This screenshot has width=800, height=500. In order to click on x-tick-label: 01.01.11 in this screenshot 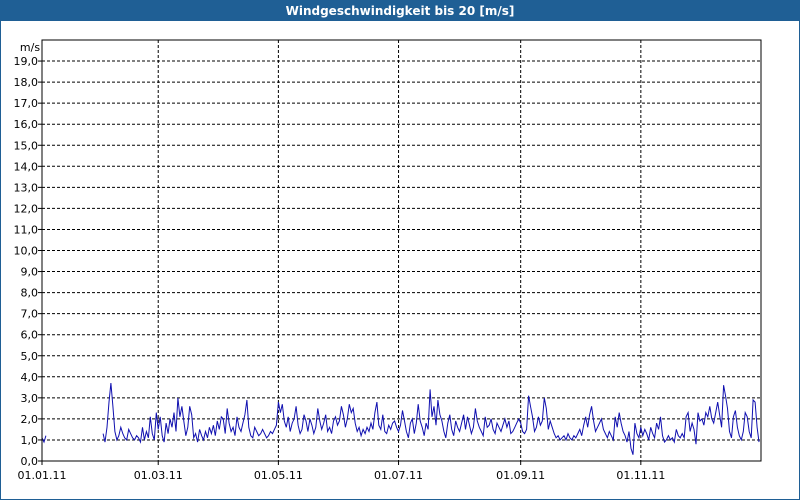, I will do `click(42, 475)`.